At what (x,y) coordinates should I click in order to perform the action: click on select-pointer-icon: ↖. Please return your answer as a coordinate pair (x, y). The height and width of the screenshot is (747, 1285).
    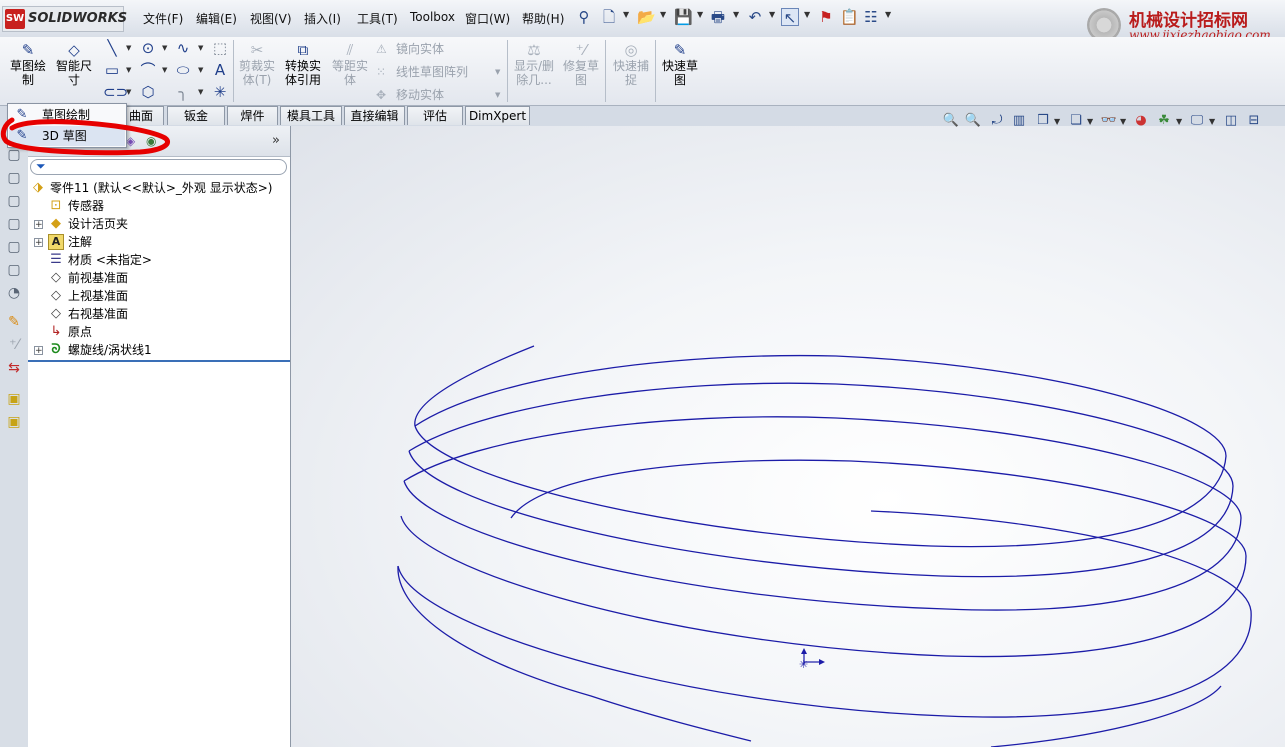
    Looking at the image, I should click on (790, 17).